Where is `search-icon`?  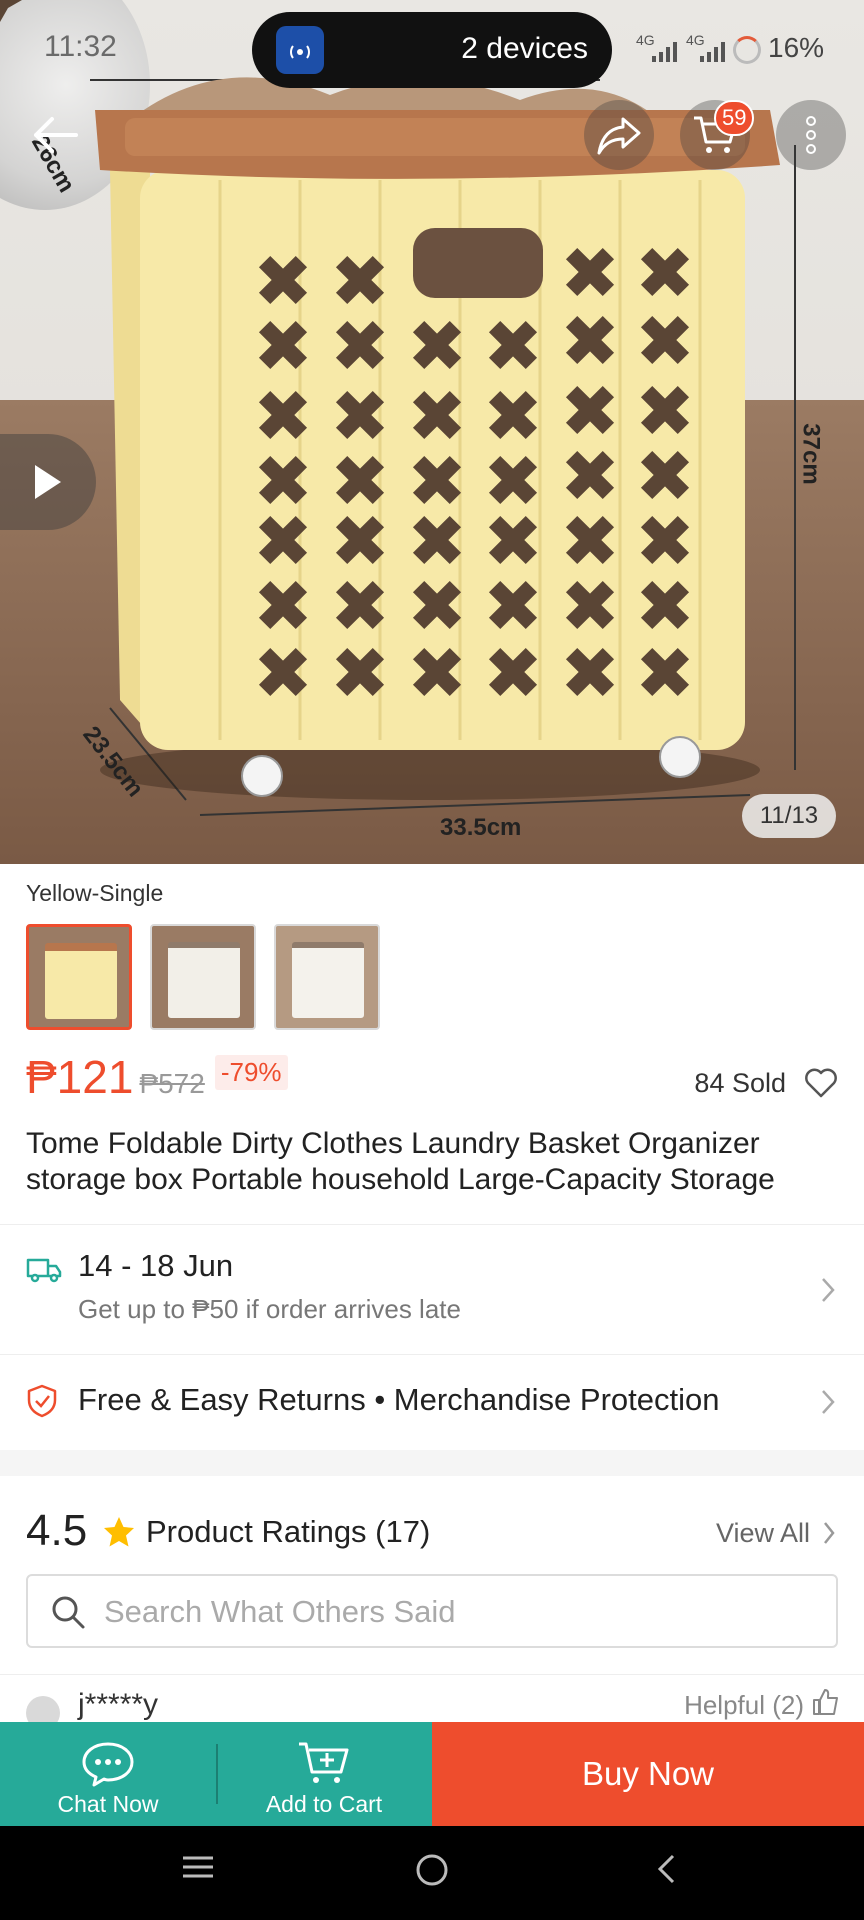 search-icon is located at coordinates (68, 1612).